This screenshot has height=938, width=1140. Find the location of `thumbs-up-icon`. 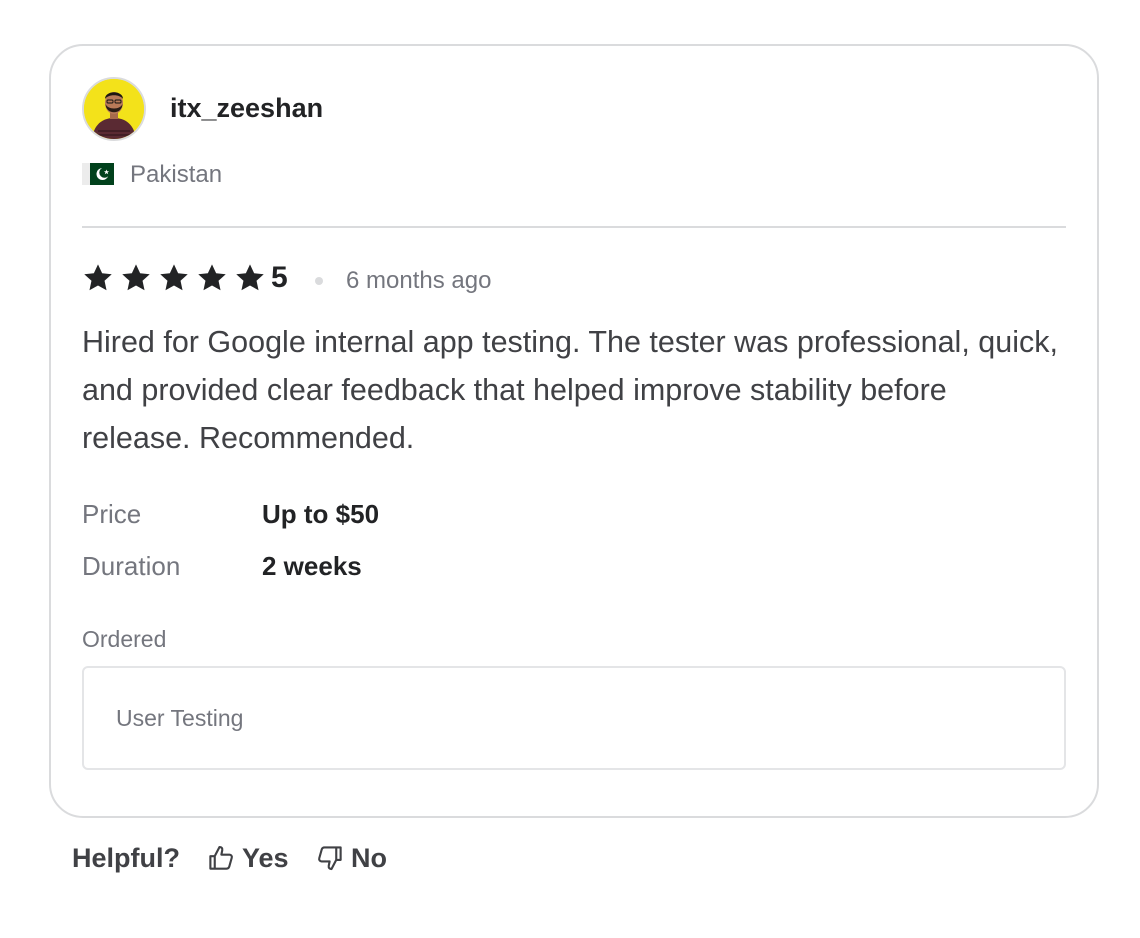

thumbs-up-icon is located at coordinates (221, 857).